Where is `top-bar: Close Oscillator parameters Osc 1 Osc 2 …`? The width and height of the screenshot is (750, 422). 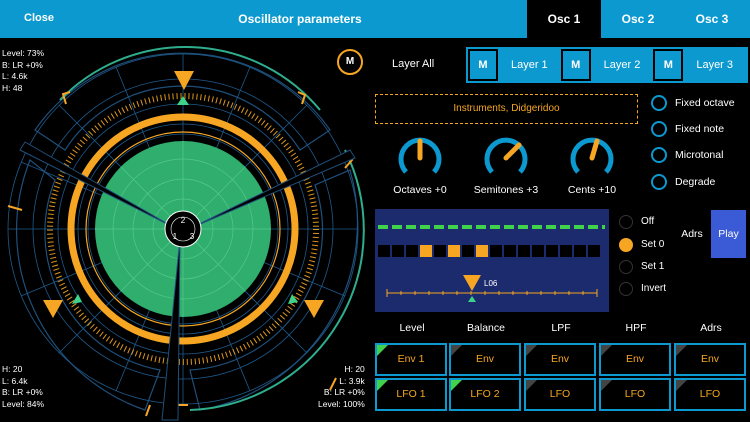 top-bar: Close Oscillator parameters Osc 1 Osc 2 … is located at coordinates (375, 19).